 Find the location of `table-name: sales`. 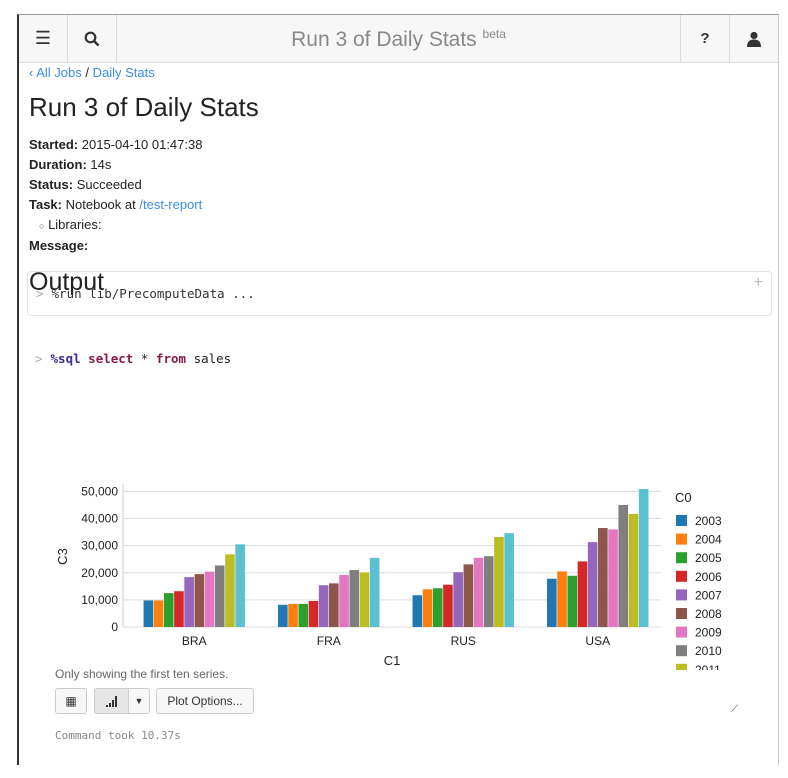

table-name: sales is located at coordinates (212, 358).